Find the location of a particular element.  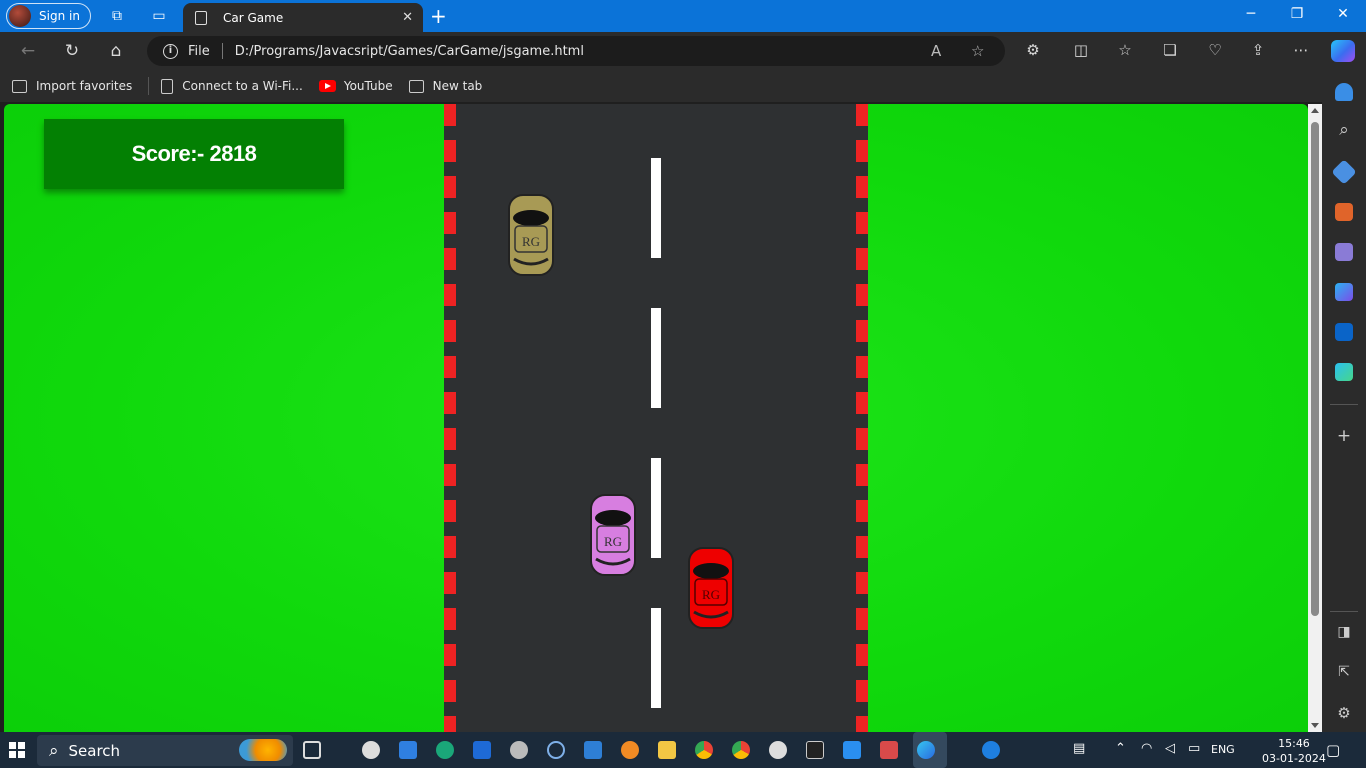

enemy-car-violet: RG is located at coordinates (613, 535).